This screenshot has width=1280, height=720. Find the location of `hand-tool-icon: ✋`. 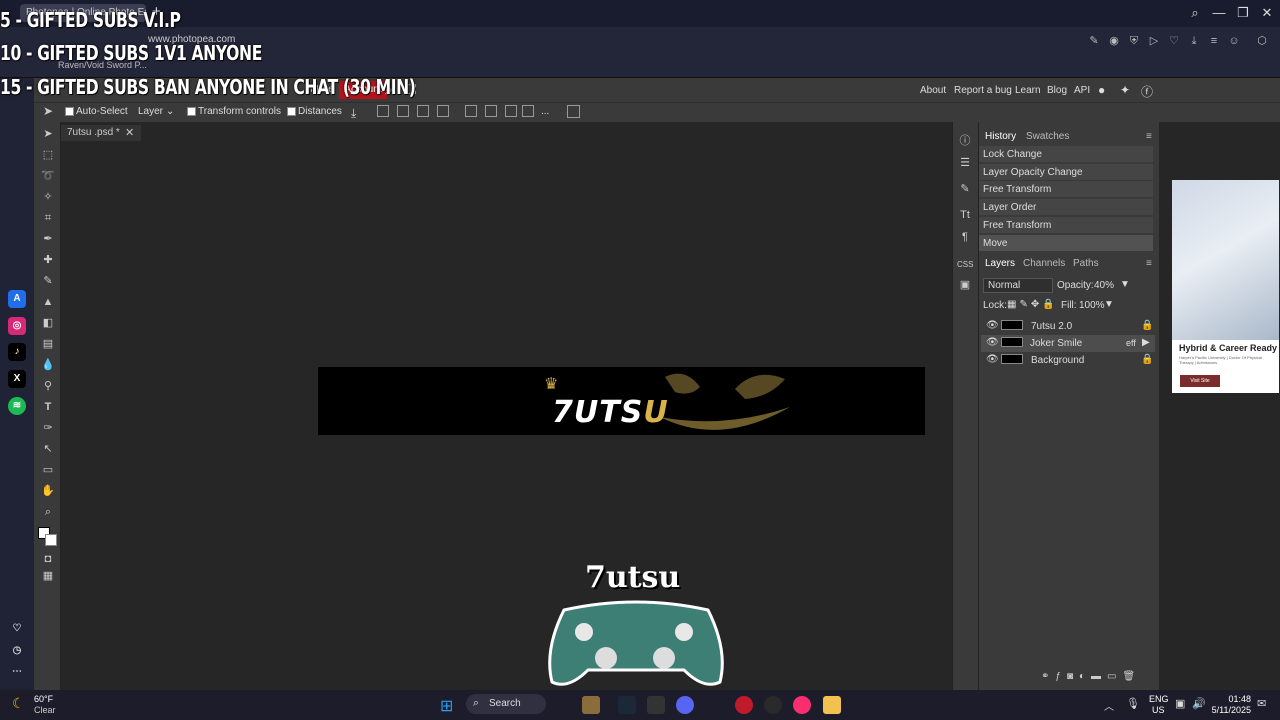

hand-tool-icon: ✋ is located at coordinates (48, 491).